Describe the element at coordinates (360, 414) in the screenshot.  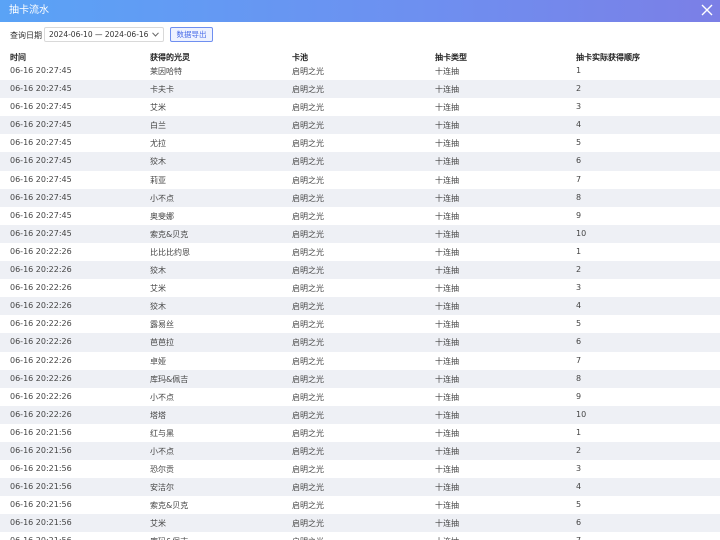
I see `table-row: 06-16 20:22:26 塔塔 启明之光 十连抽 10` at that location.